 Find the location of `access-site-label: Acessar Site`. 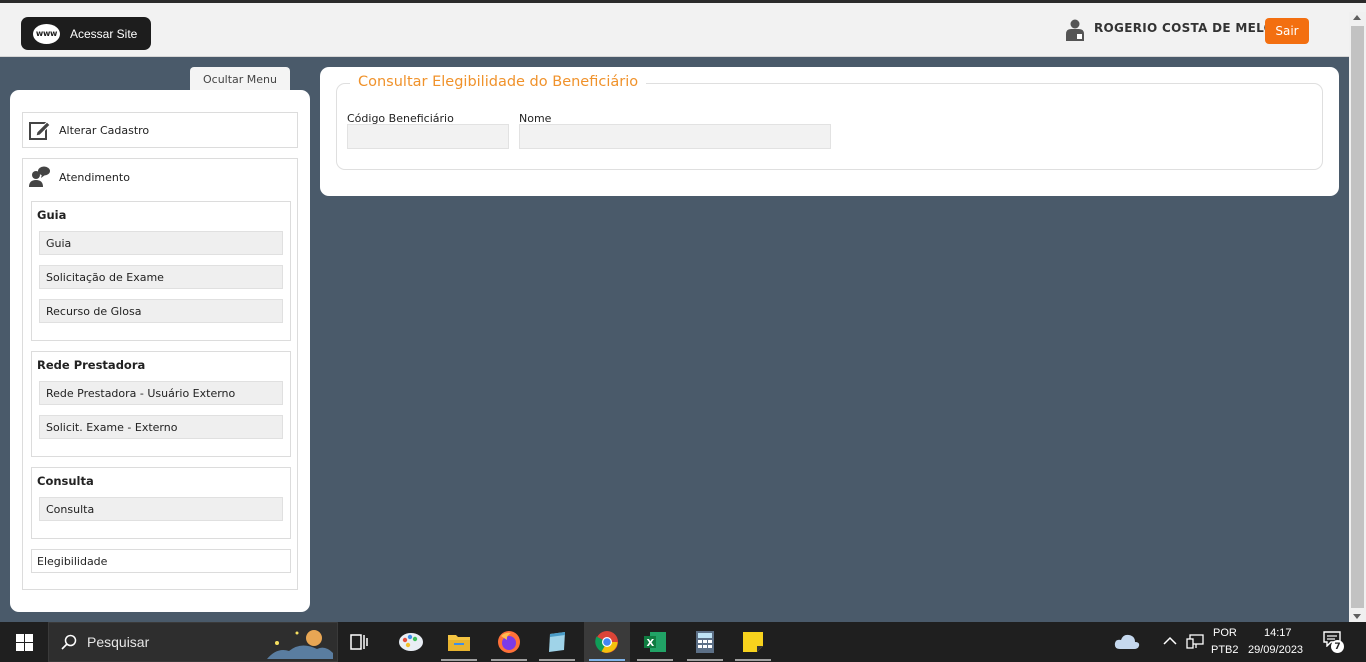

access-site-label: Acessar Site is located at coordinates (104, 33).